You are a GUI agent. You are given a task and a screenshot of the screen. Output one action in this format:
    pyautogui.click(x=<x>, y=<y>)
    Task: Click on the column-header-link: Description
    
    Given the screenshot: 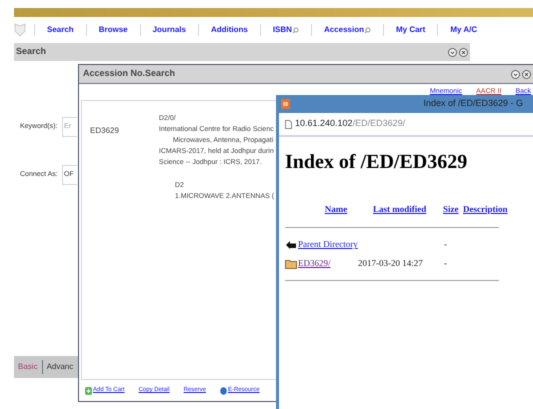 What is the action you would take?
    pyautogui.click(x=488, y=209)
    